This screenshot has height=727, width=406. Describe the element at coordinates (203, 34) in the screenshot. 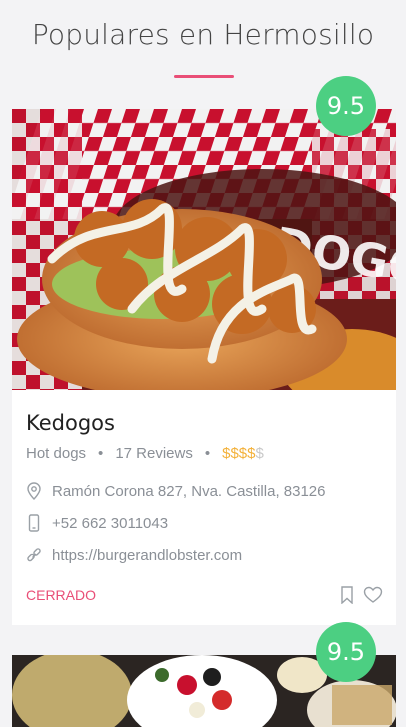

I see `section-title: Populares en Hermosillo` at that location.